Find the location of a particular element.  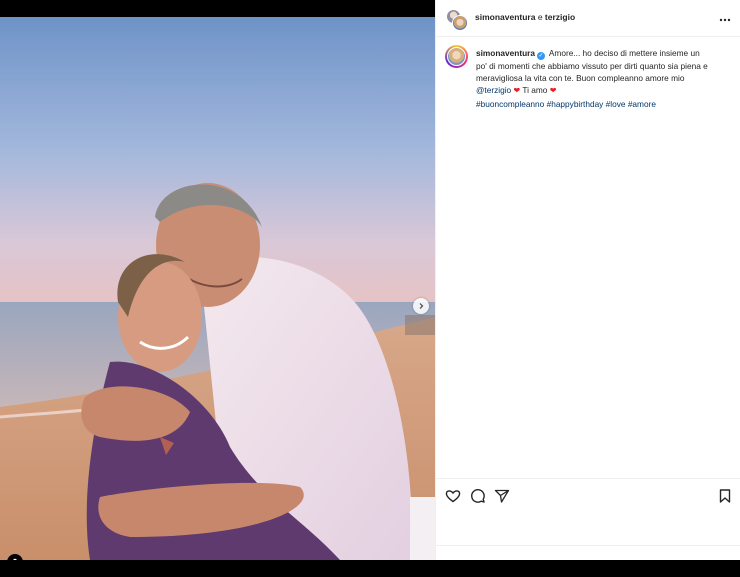

share-button is located at coordinates (502, 496).